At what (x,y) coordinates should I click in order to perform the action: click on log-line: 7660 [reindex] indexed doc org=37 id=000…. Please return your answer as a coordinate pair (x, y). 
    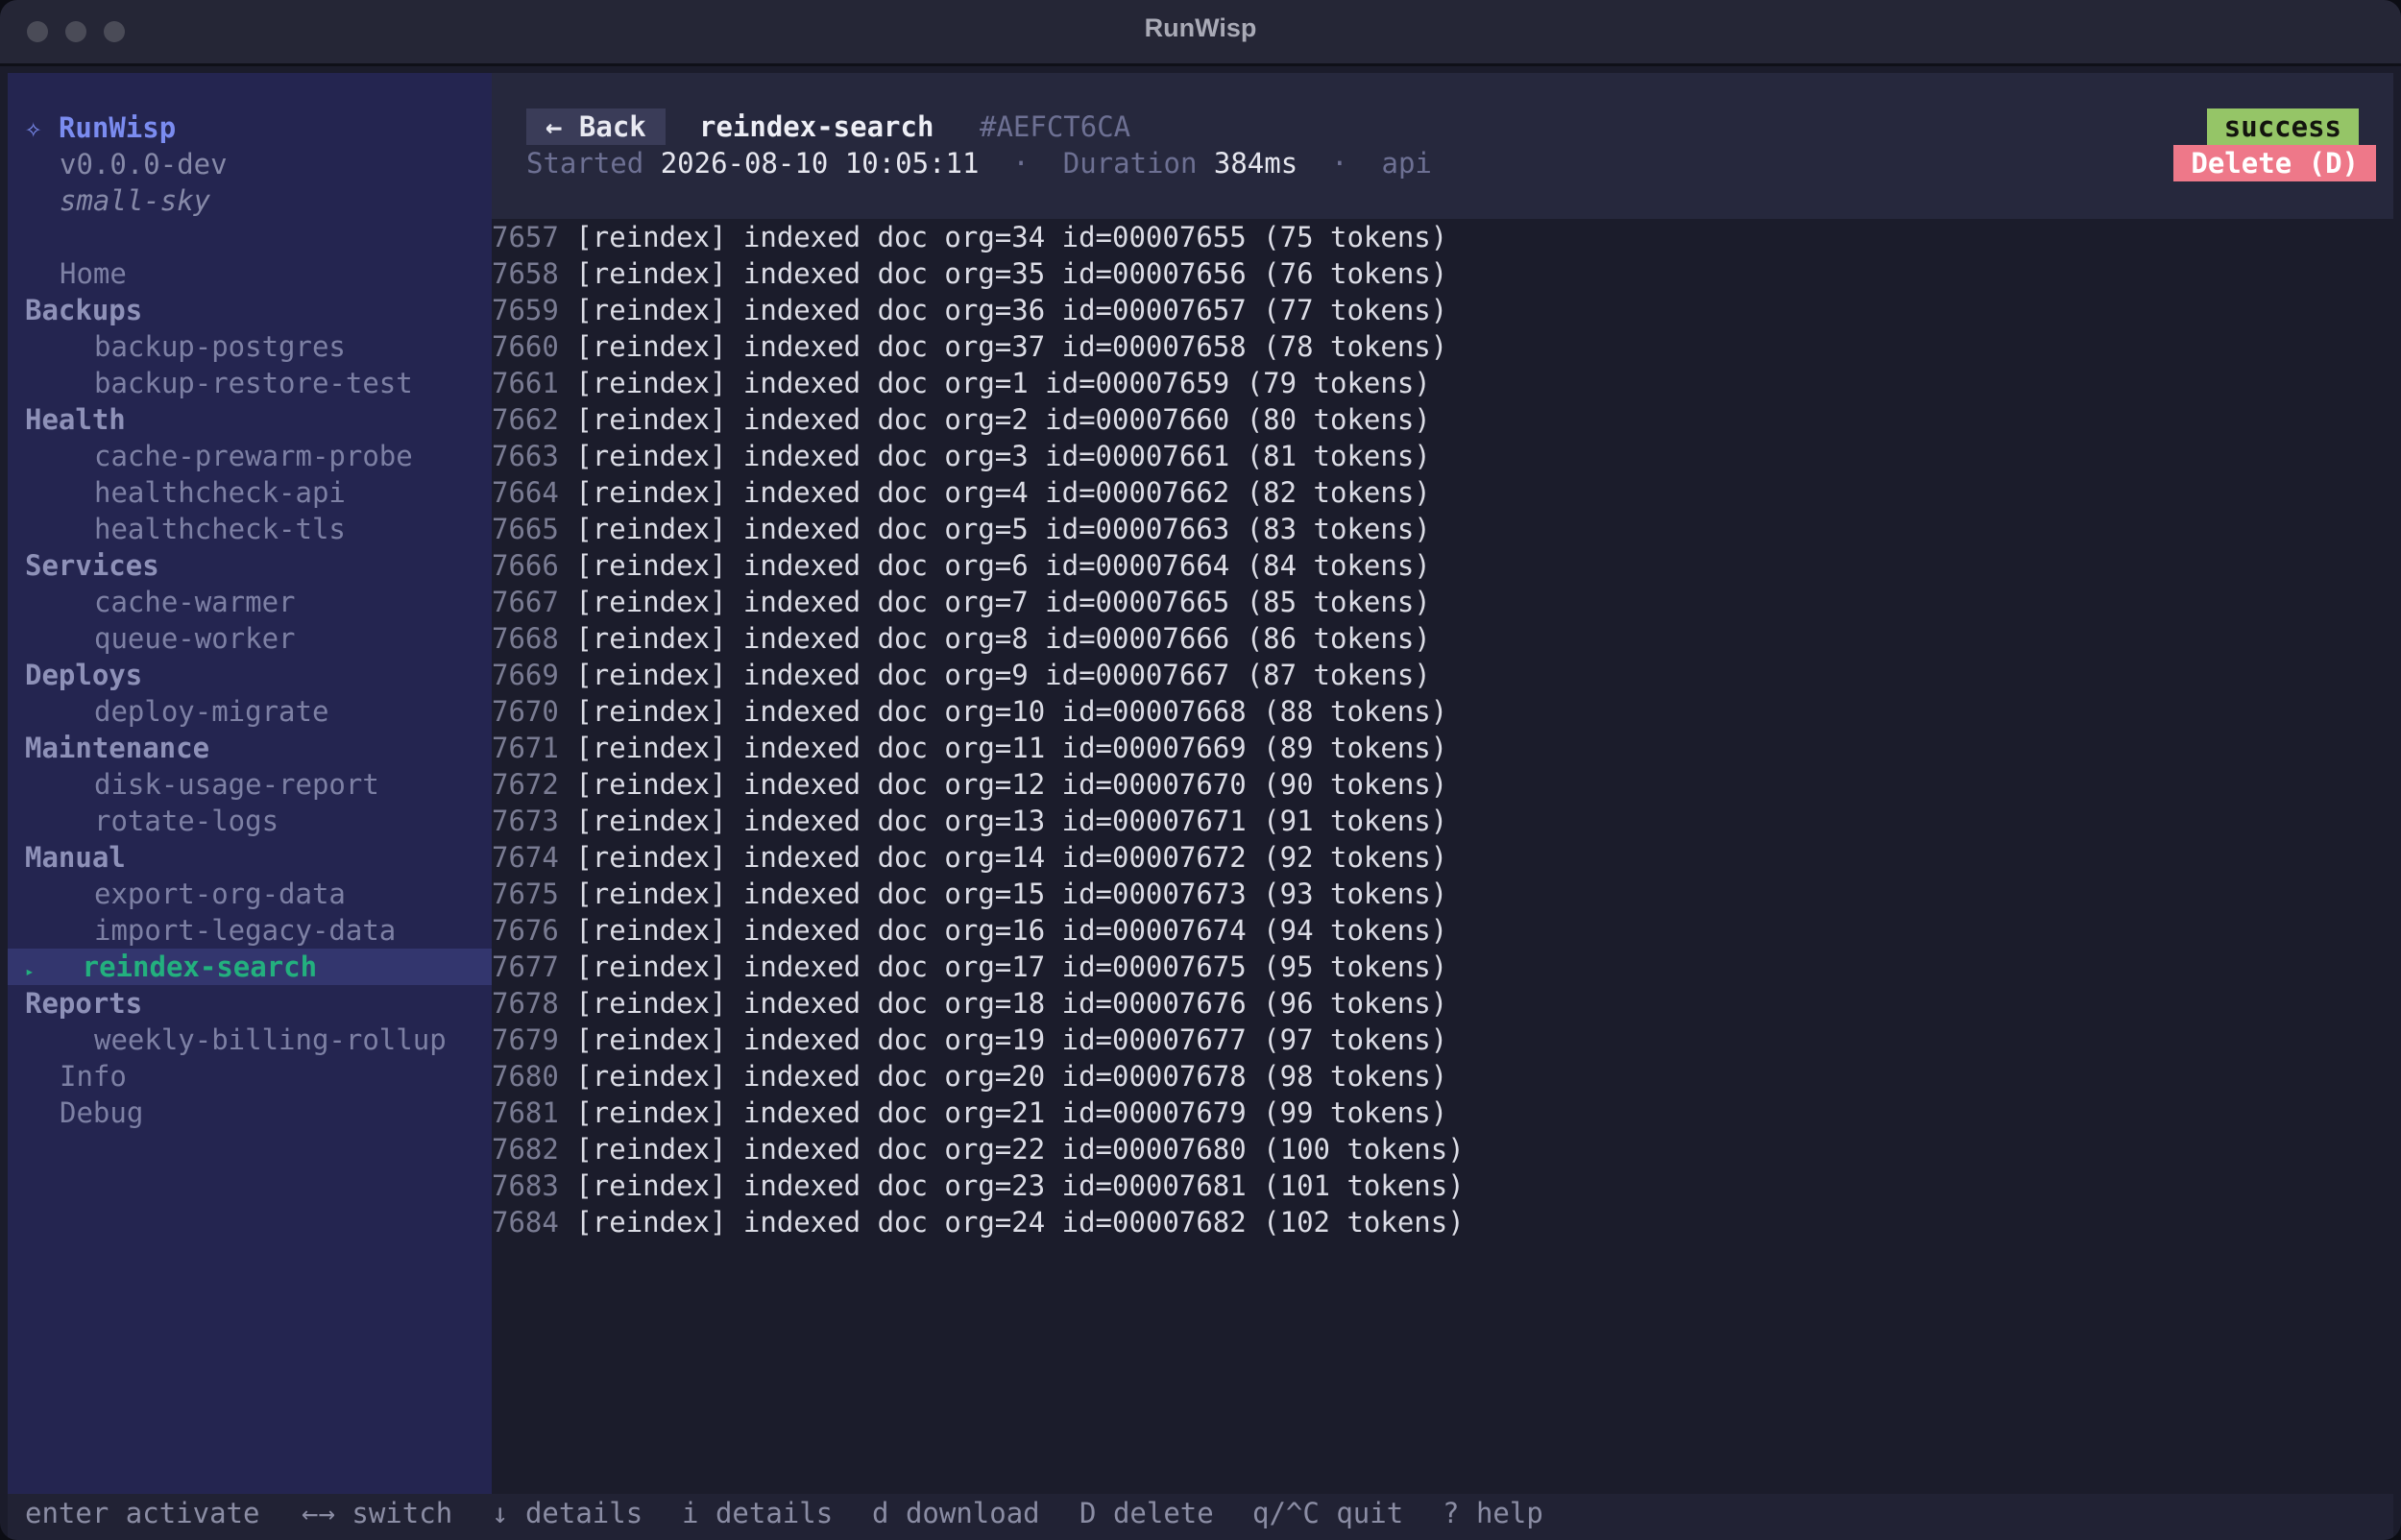
    Looking at the image, I should click on (1443, 346).